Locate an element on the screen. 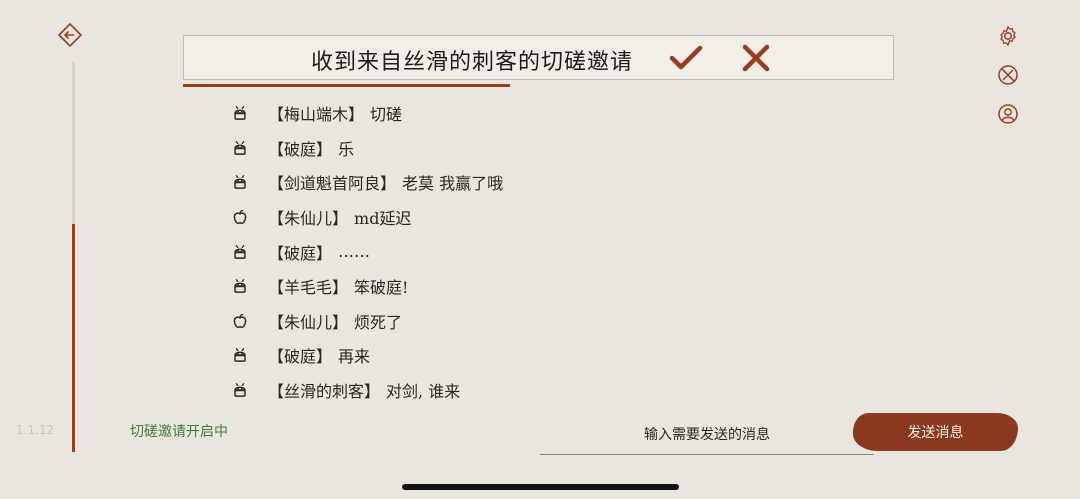  chat-message-text: 切磋 is located at coordinates (386, 115).